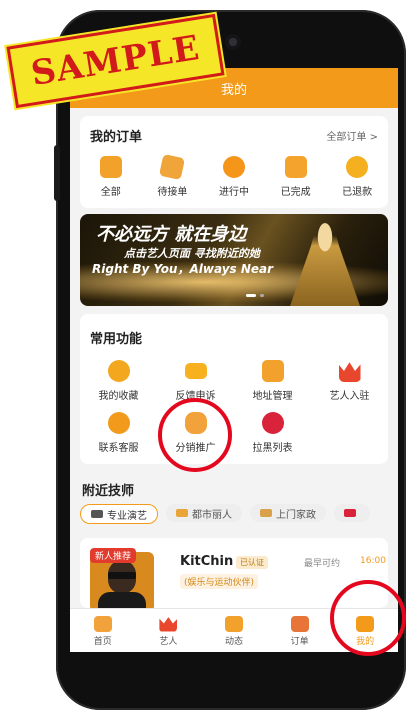 The width and height of the screenshot is (414, 714). I want to click on customer-service-icon, so click(118, 423).